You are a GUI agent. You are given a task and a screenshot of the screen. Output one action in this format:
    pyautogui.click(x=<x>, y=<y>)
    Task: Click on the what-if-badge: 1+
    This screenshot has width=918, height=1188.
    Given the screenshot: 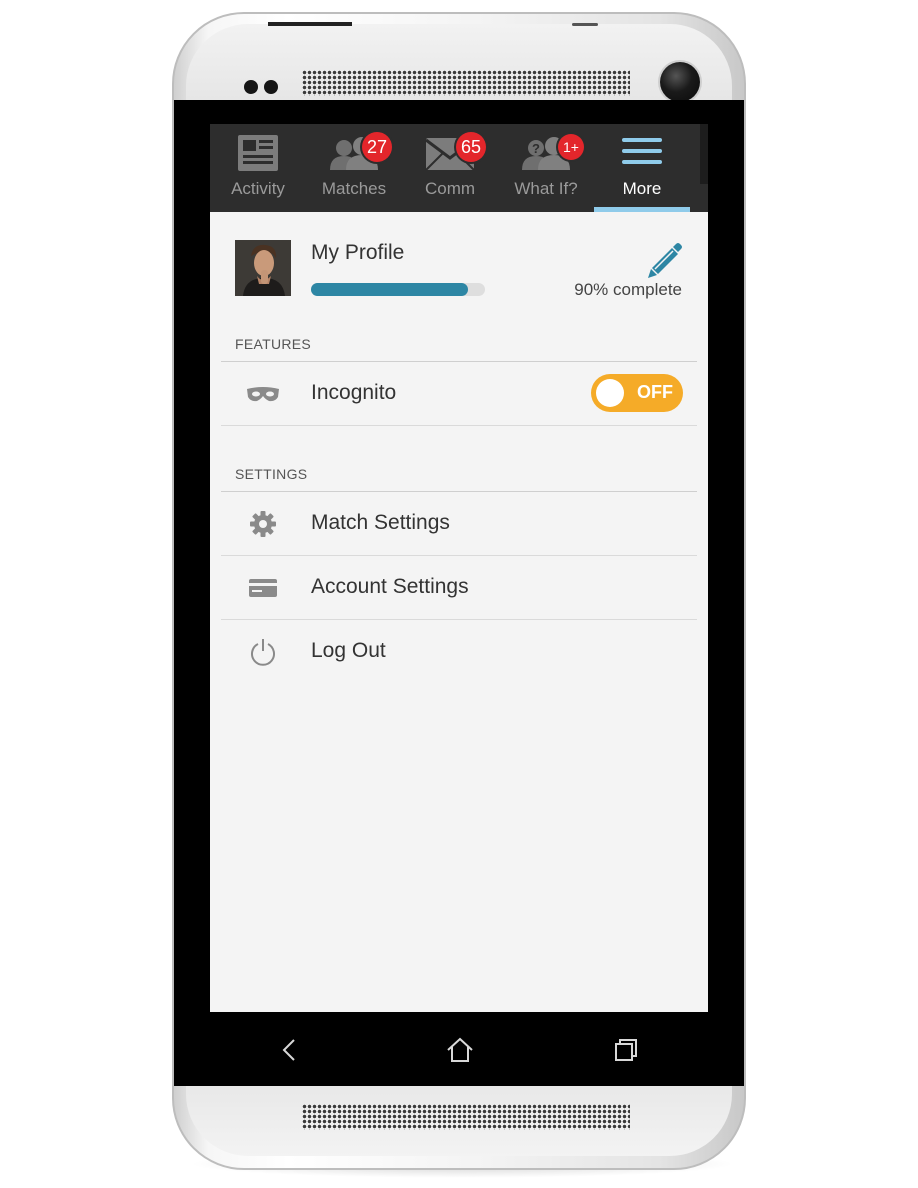 What is the action you would take?
    pyautogui.click(x=571, y=147)
    